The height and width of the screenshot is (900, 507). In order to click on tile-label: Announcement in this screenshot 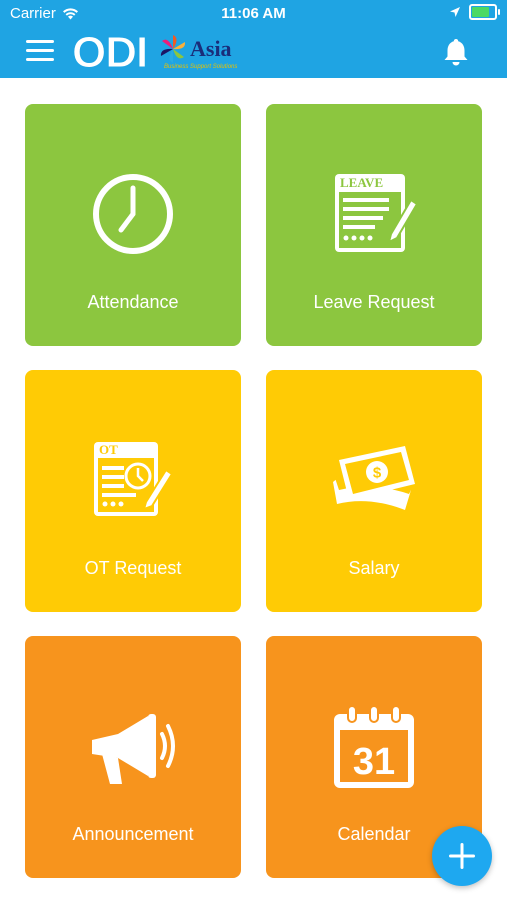, I will do `click(133, 834)`.